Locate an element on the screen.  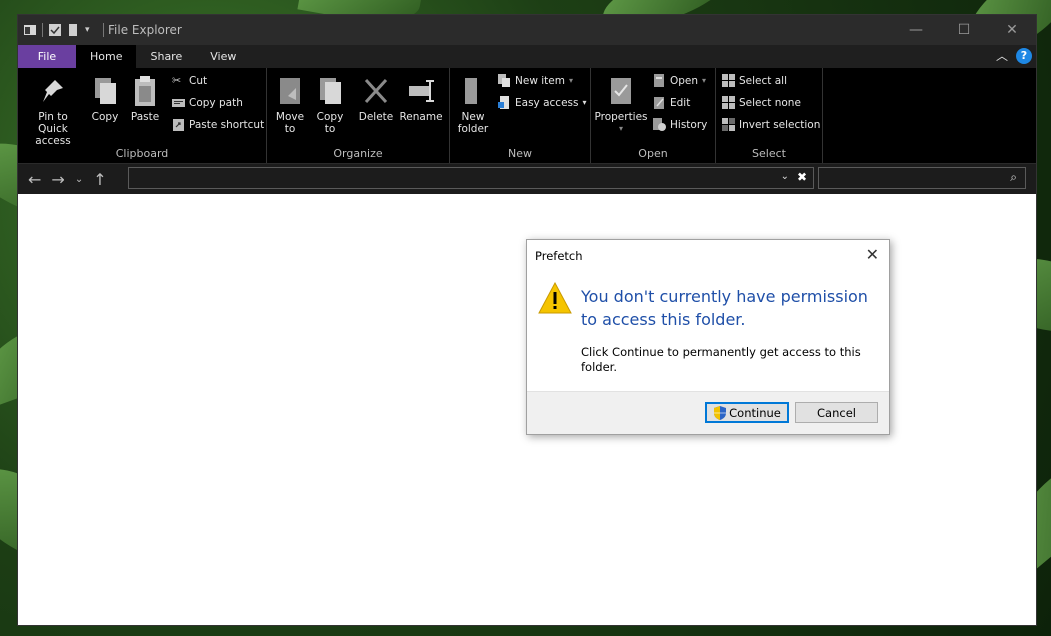
back-arrow-icon: ← is located at coordinates (34, 179).